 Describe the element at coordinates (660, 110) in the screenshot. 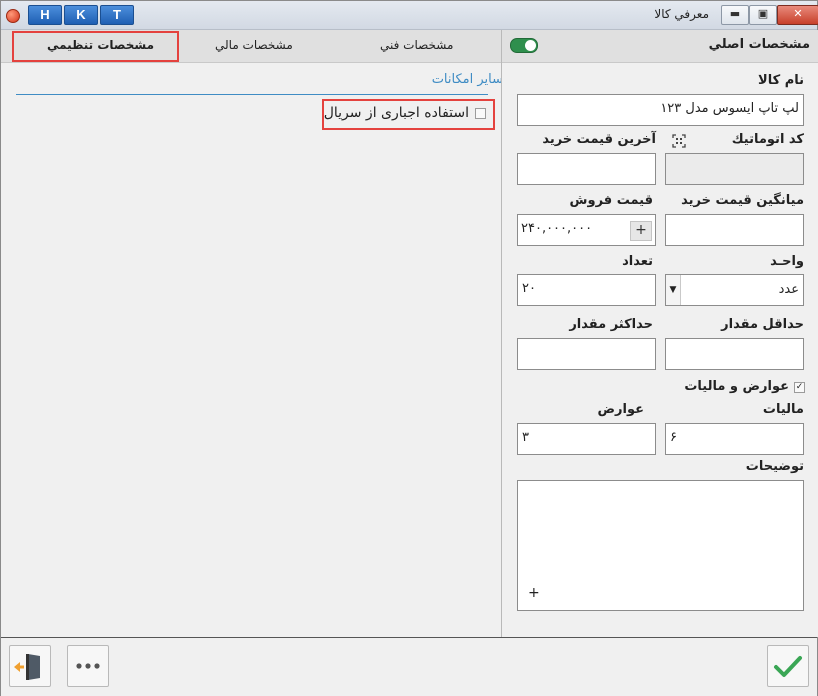

I see `name-input: لپ تاپ ايسوس مدل ۱۲۳` at that location.